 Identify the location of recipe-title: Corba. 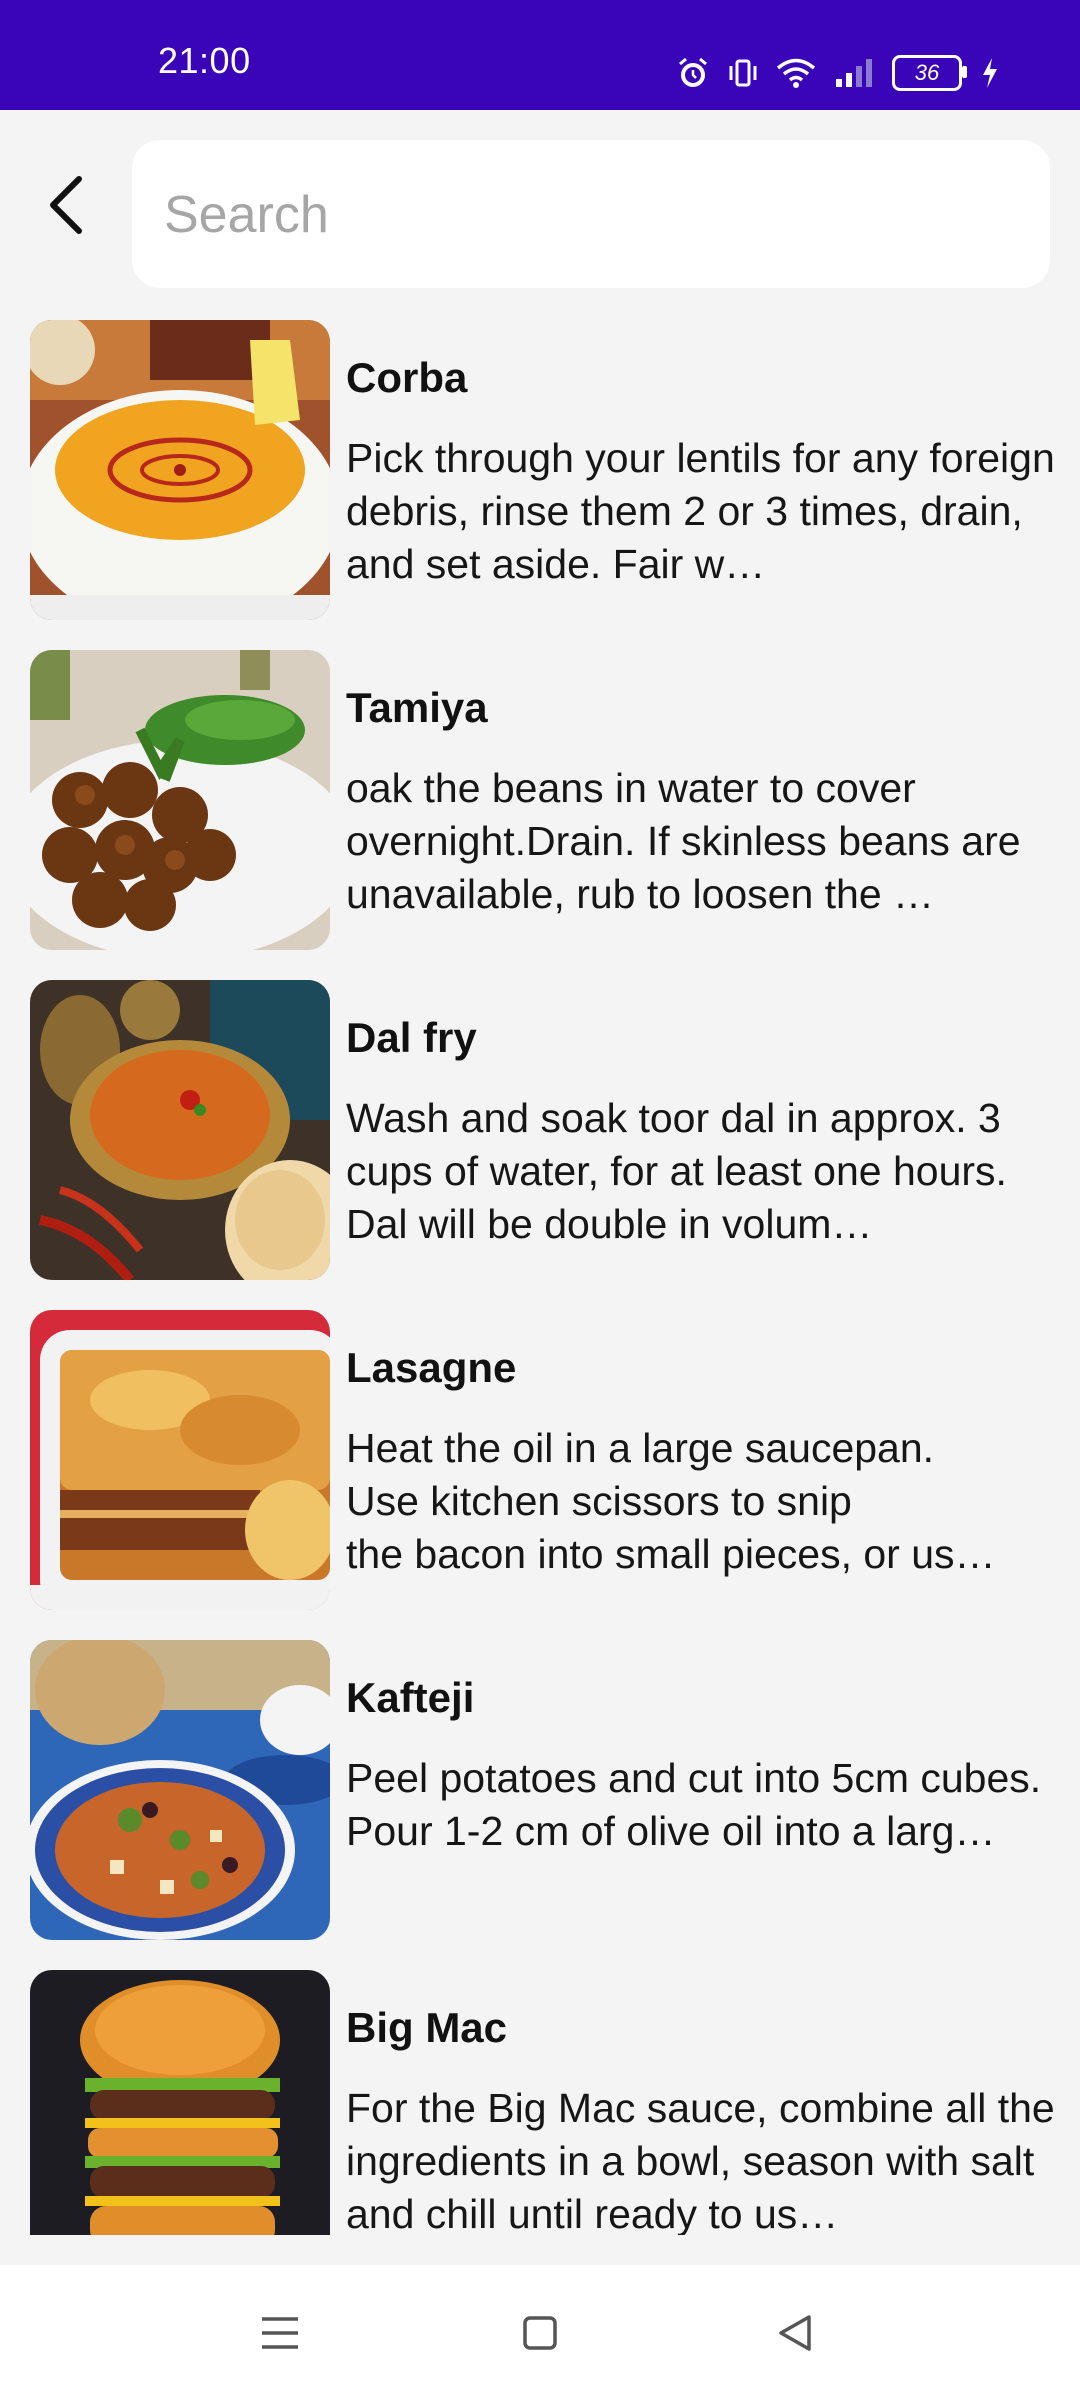
(407, 377).